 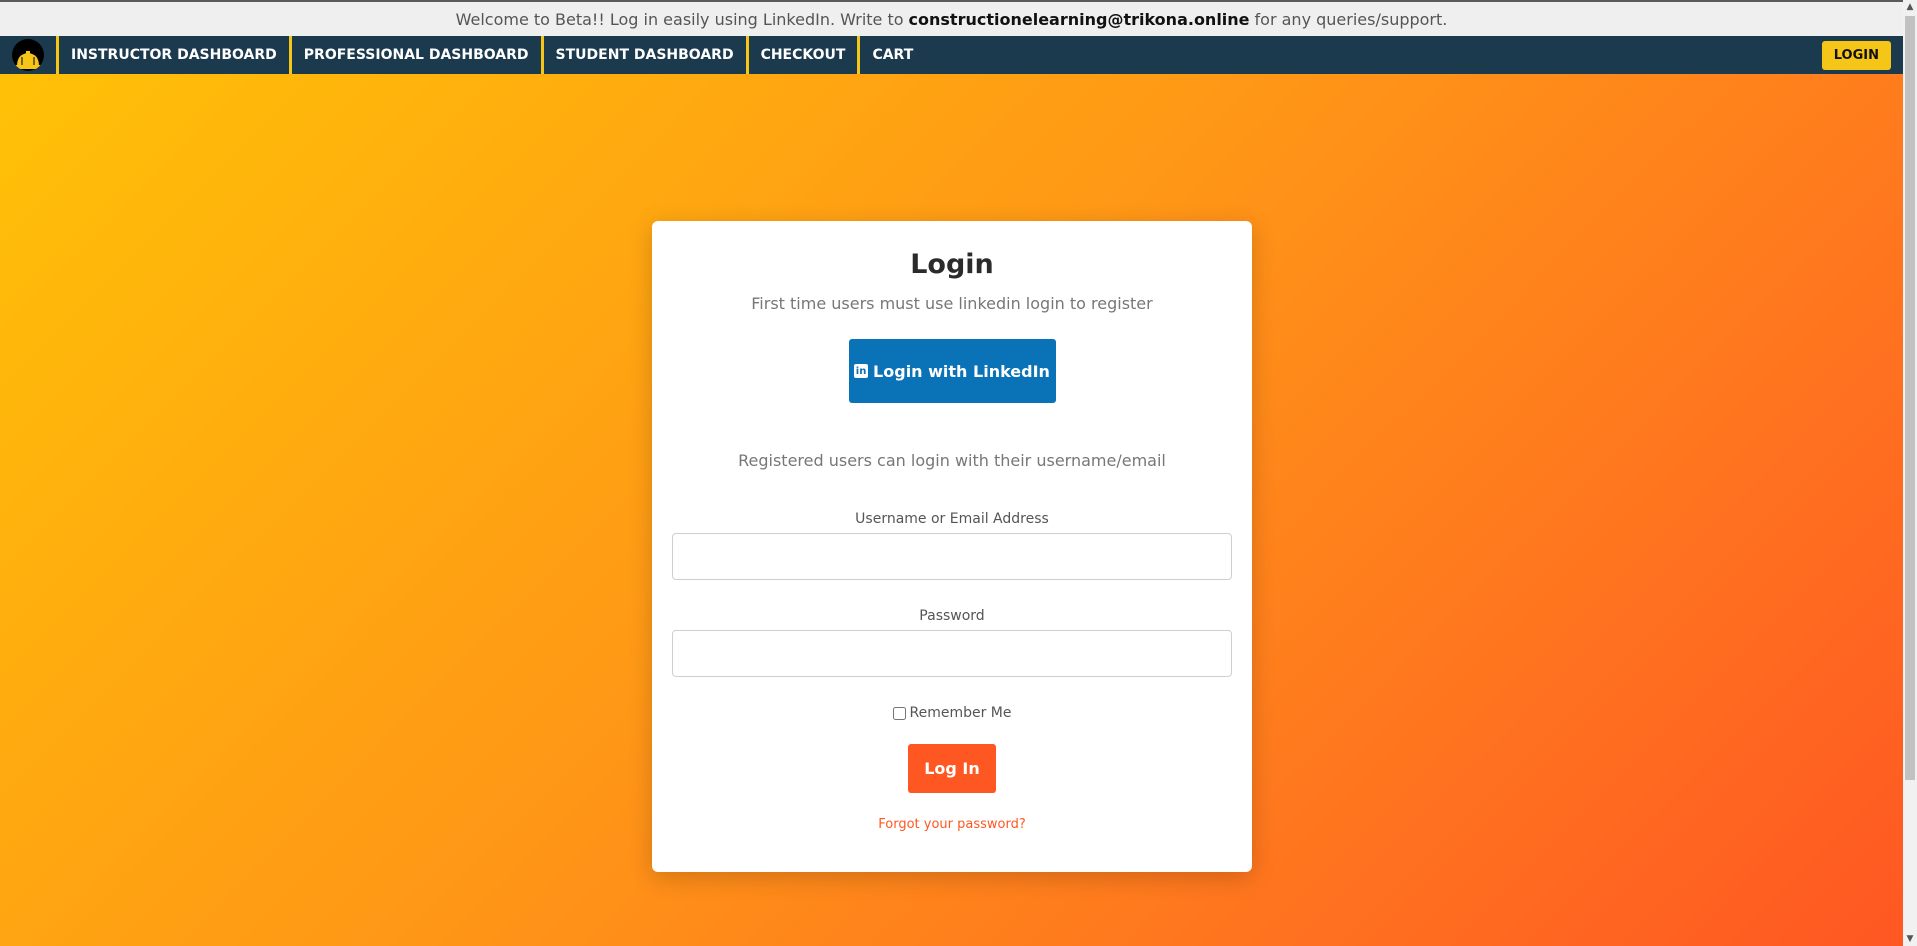 I want to click on forgot-password-link: Forgot your password?, so click(x=952, y=824).